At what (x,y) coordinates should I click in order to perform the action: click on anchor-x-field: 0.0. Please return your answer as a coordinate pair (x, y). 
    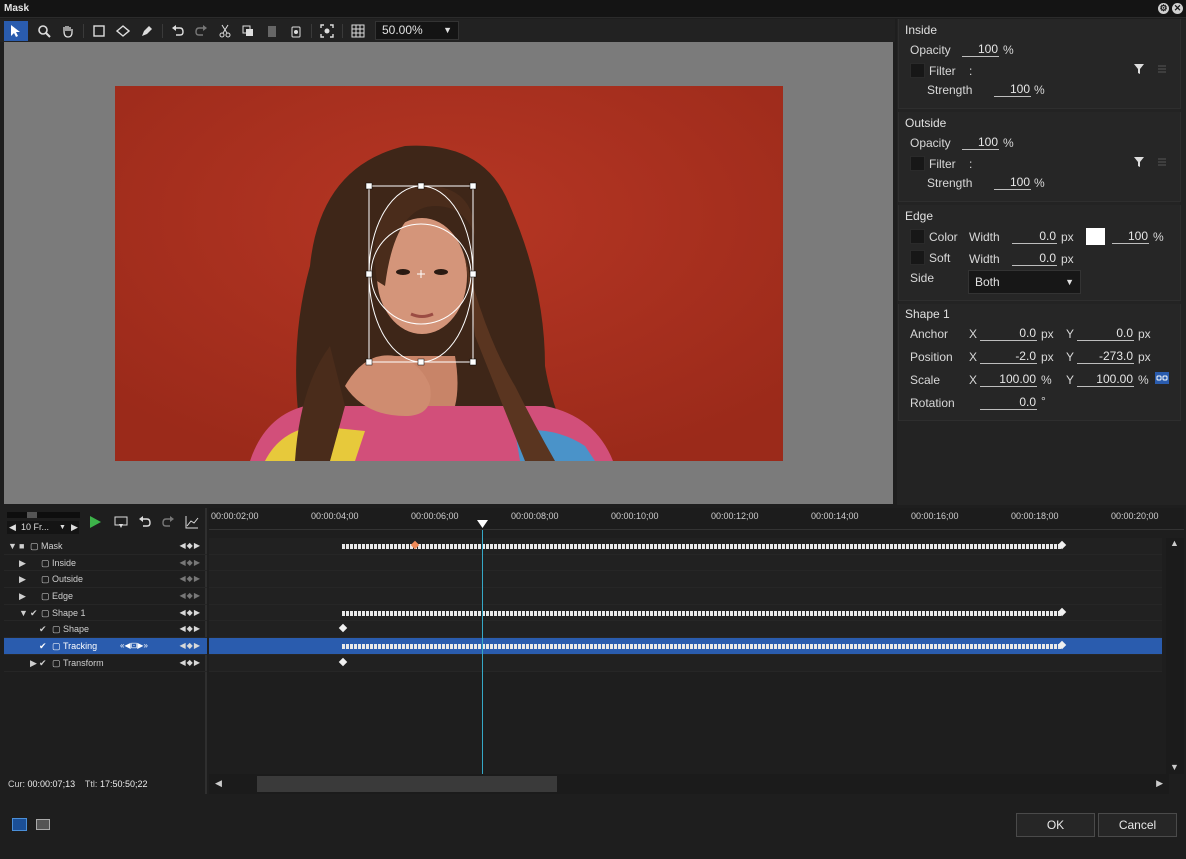
    Looking at the image, I should click on (1008, 334).